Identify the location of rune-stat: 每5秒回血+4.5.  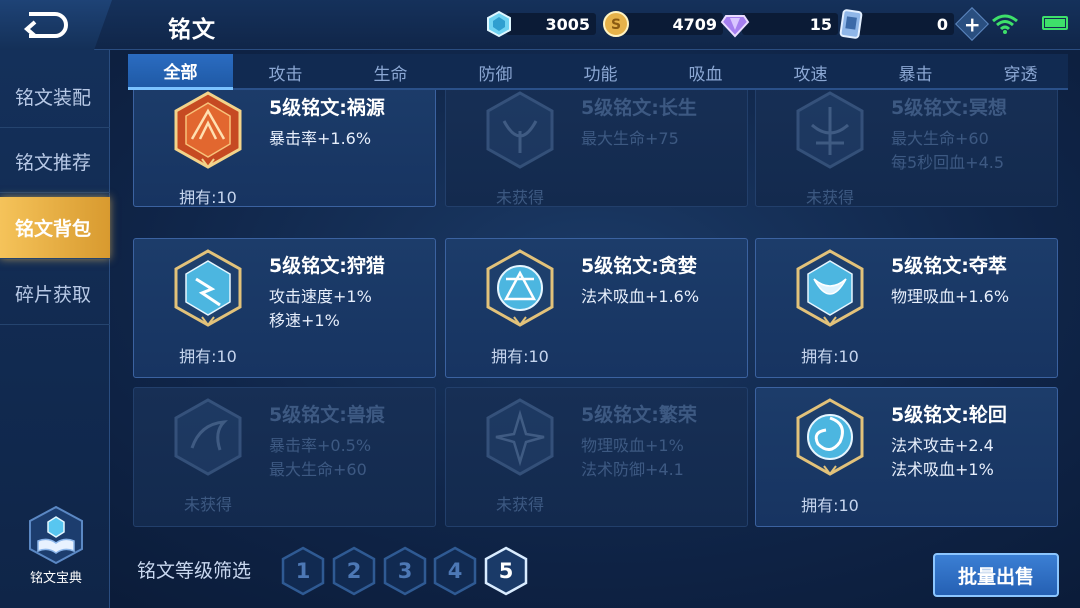
(948, 162).